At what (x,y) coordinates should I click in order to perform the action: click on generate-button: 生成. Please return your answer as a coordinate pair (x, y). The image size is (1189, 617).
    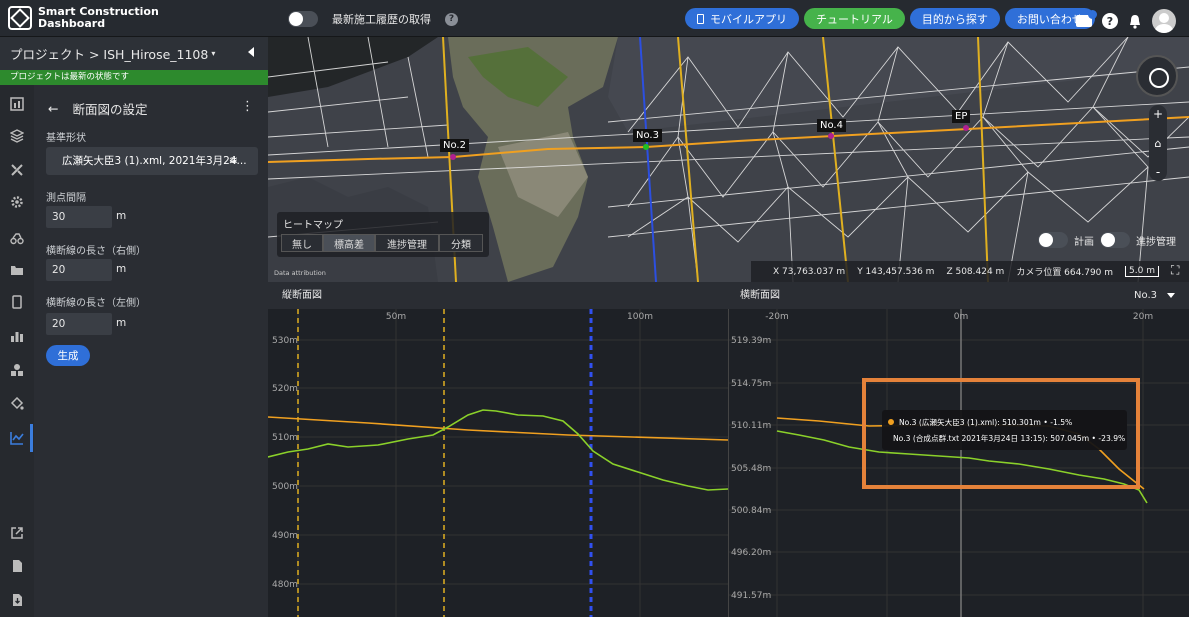
    Looking at the image, I should click on (68, 355).